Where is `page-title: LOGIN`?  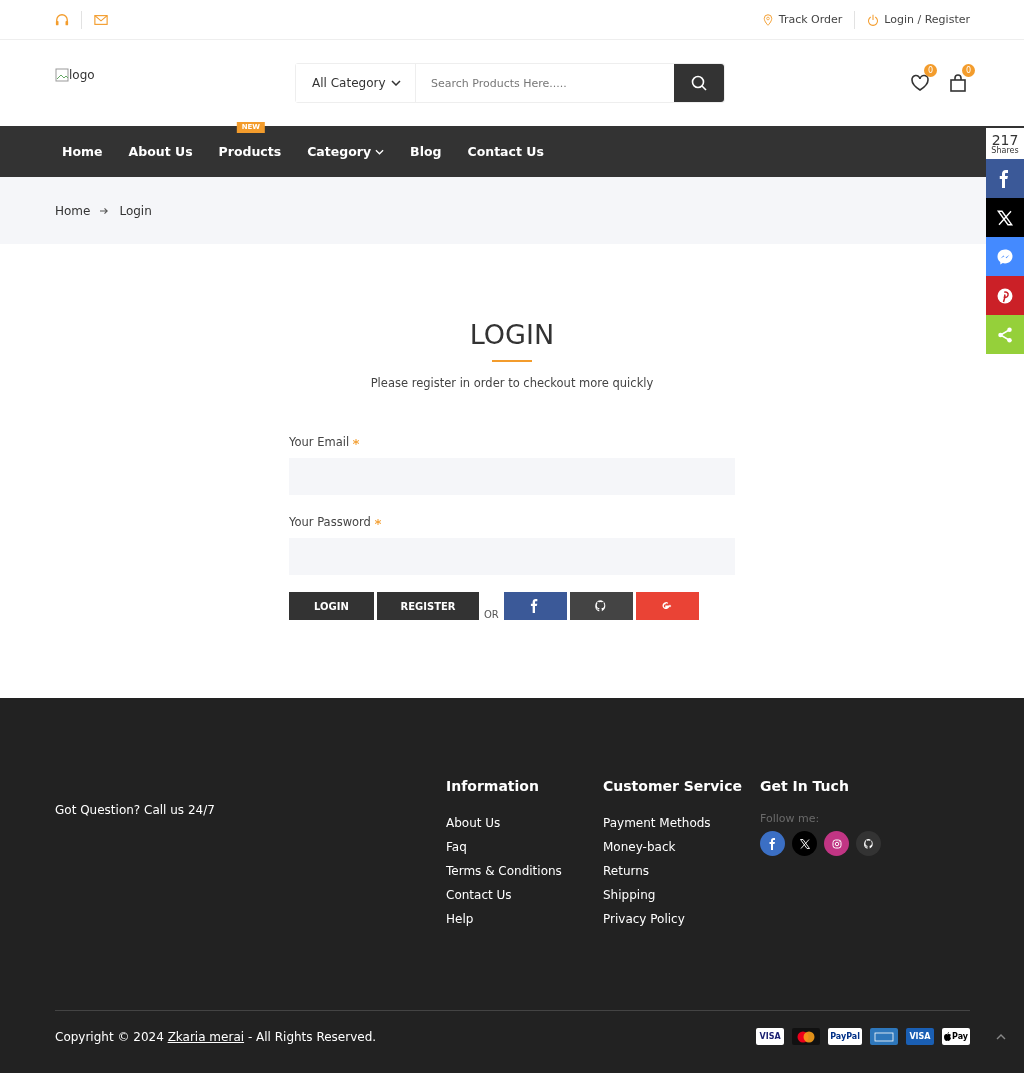
page-title: LOGIN is located at coordinates (512, 334).